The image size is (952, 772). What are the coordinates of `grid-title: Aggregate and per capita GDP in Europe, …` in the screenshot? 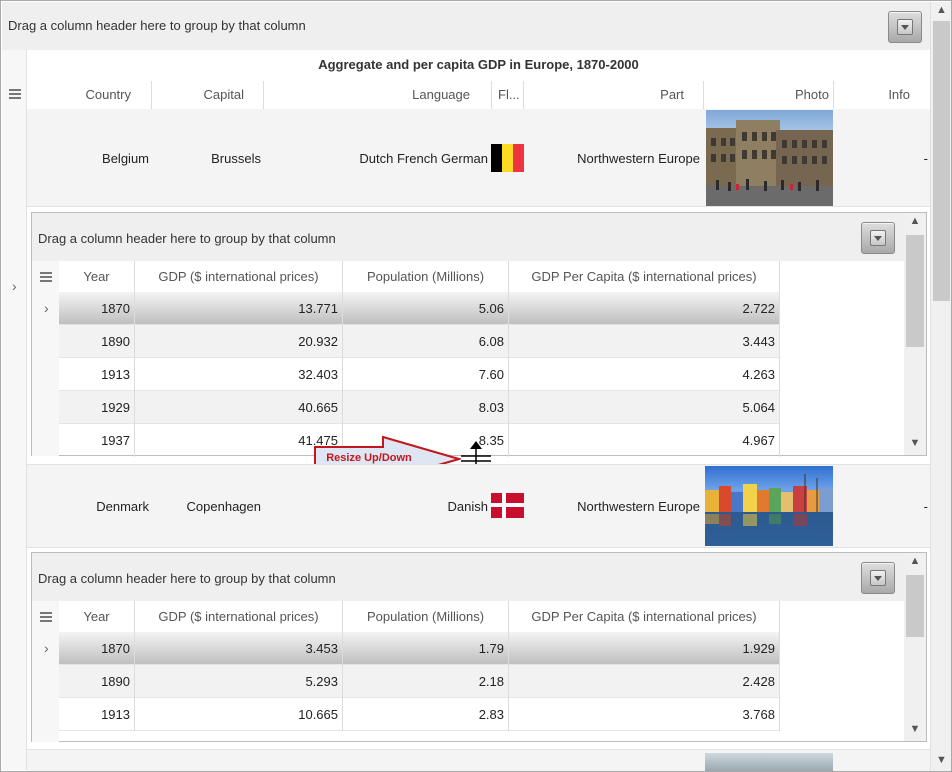 It's located at (478, 64).